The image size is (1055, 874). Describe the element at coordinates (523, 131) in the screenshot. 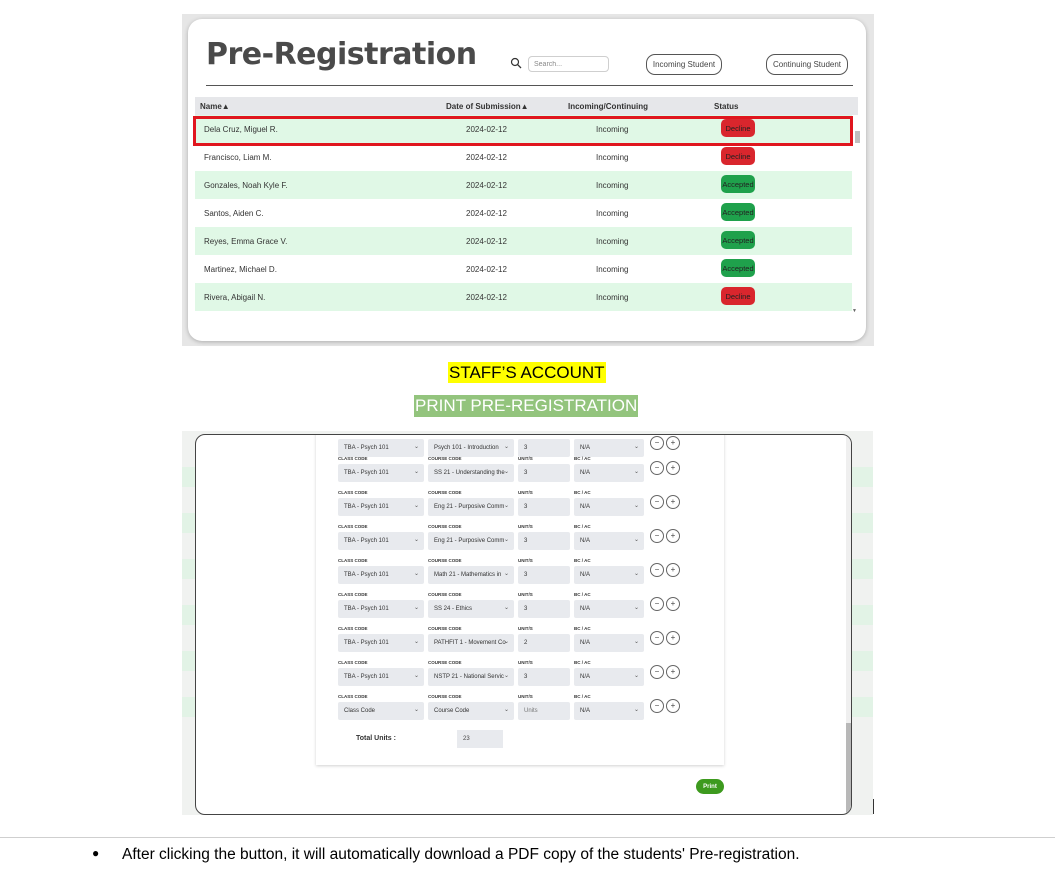

I see `row-highlight-box` at that location.